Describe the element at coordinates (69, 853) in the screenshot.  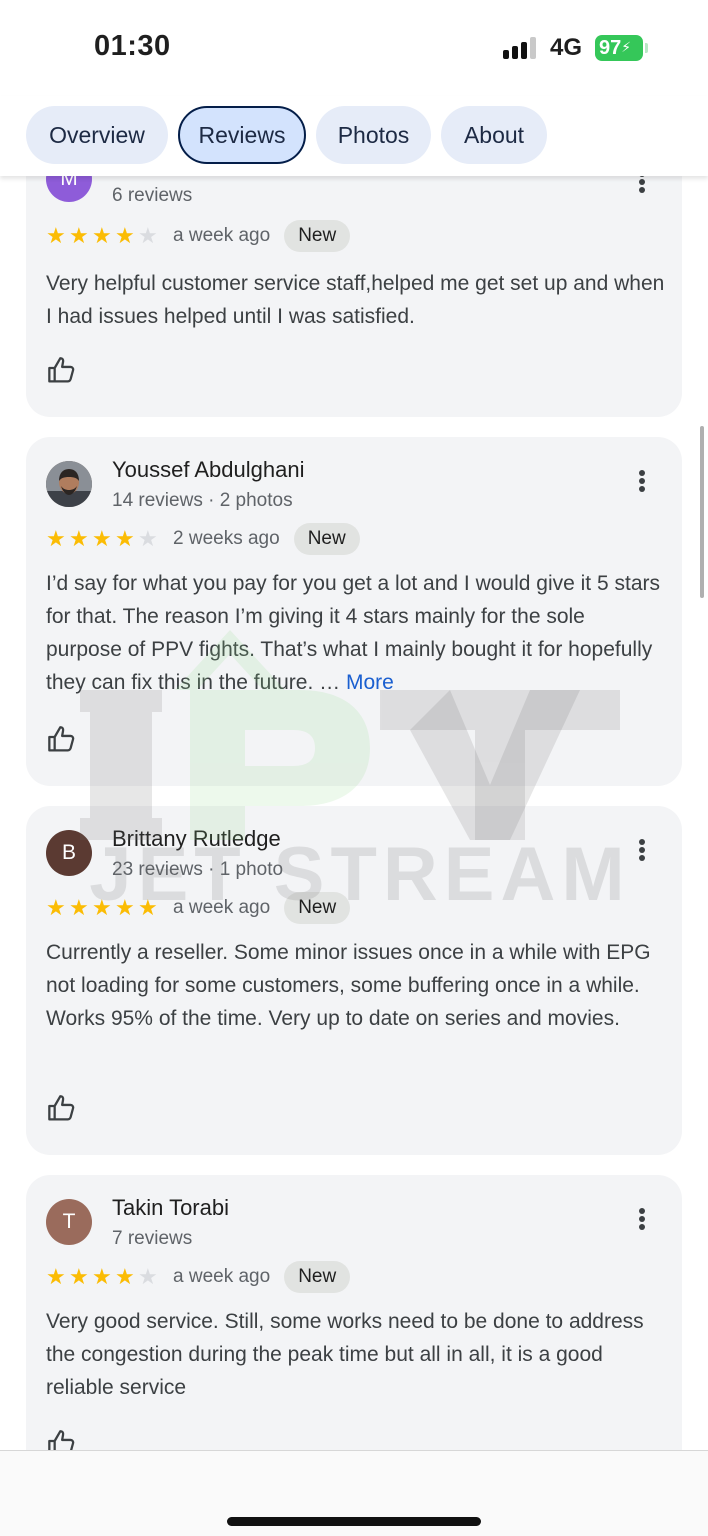
I see `avatar: B` at that location.